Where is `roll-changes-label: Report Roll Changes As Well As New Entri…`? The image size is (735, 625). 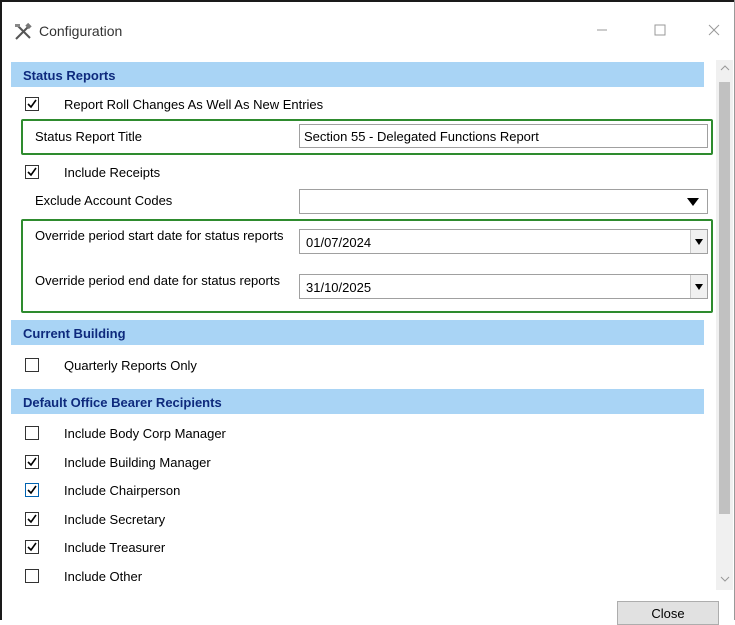 roll-changes-label: Report Roll Changes As Well As New Entri… is located at coordinates (194, 104).